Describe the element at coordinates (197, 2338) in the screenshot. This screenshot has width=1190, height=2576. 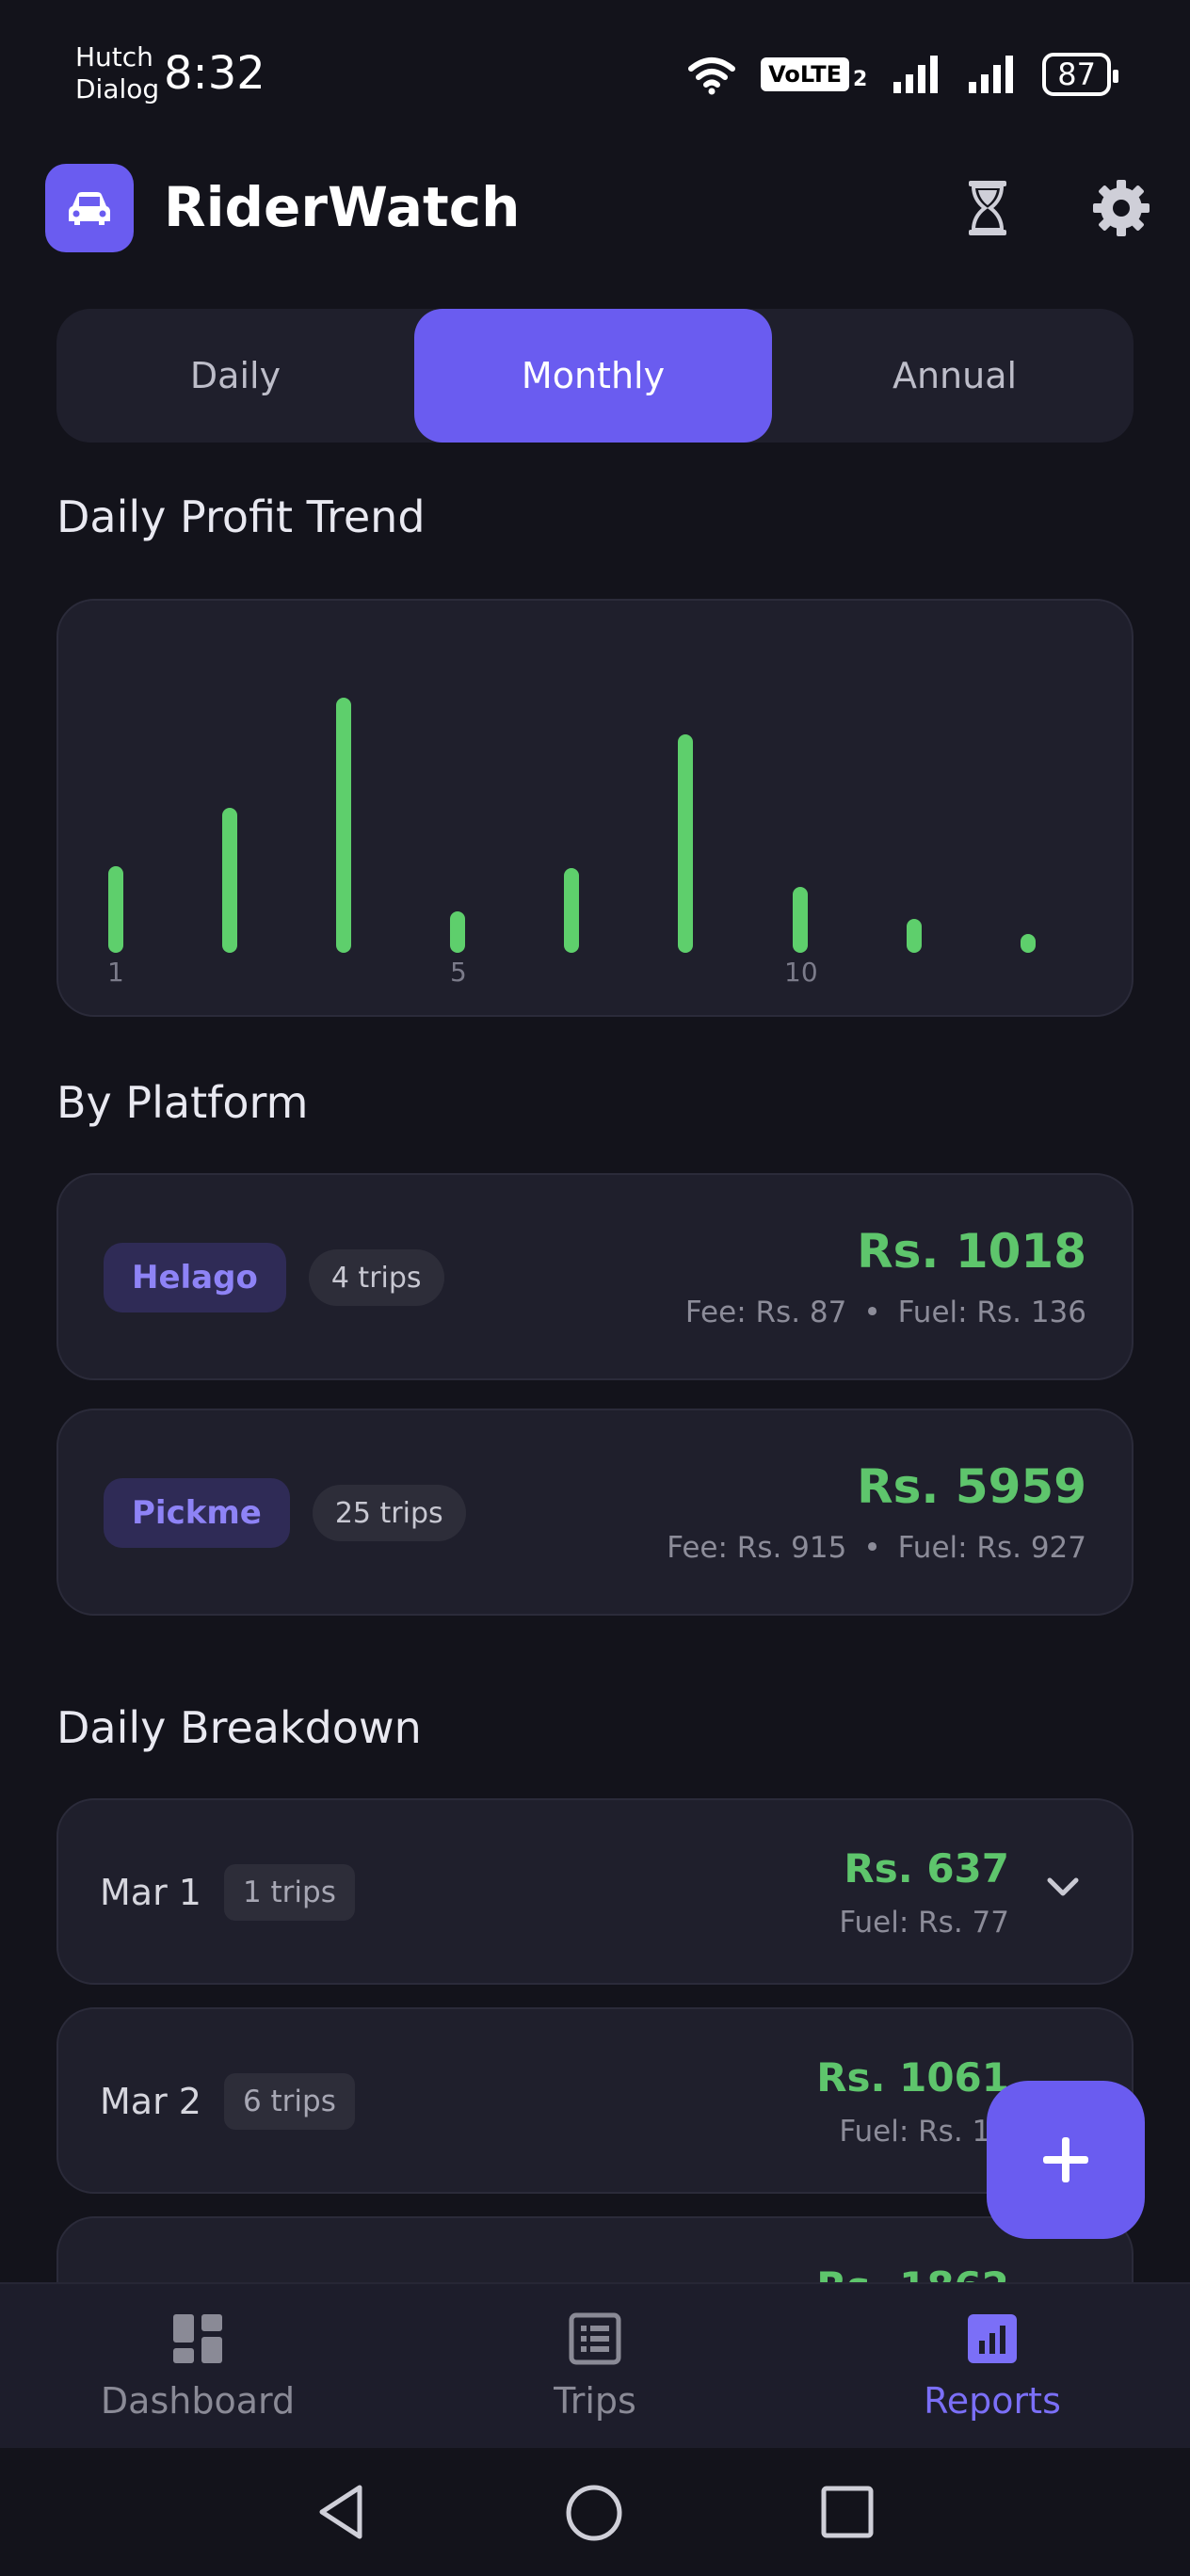
I see `dashboard-icon` at that location.